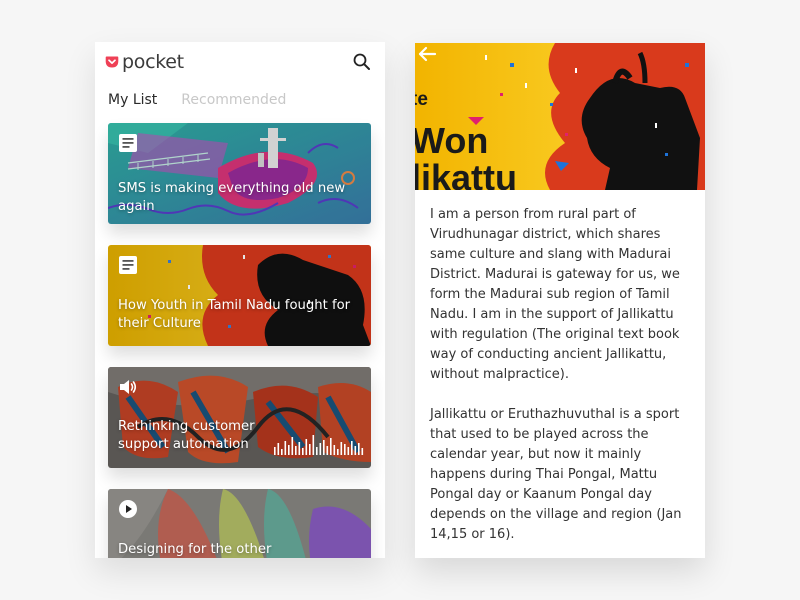  What do you see at coordinates (132, 100) in the screenshot?
I see `tab-my-list: My List` at bounding box center [132, 100].